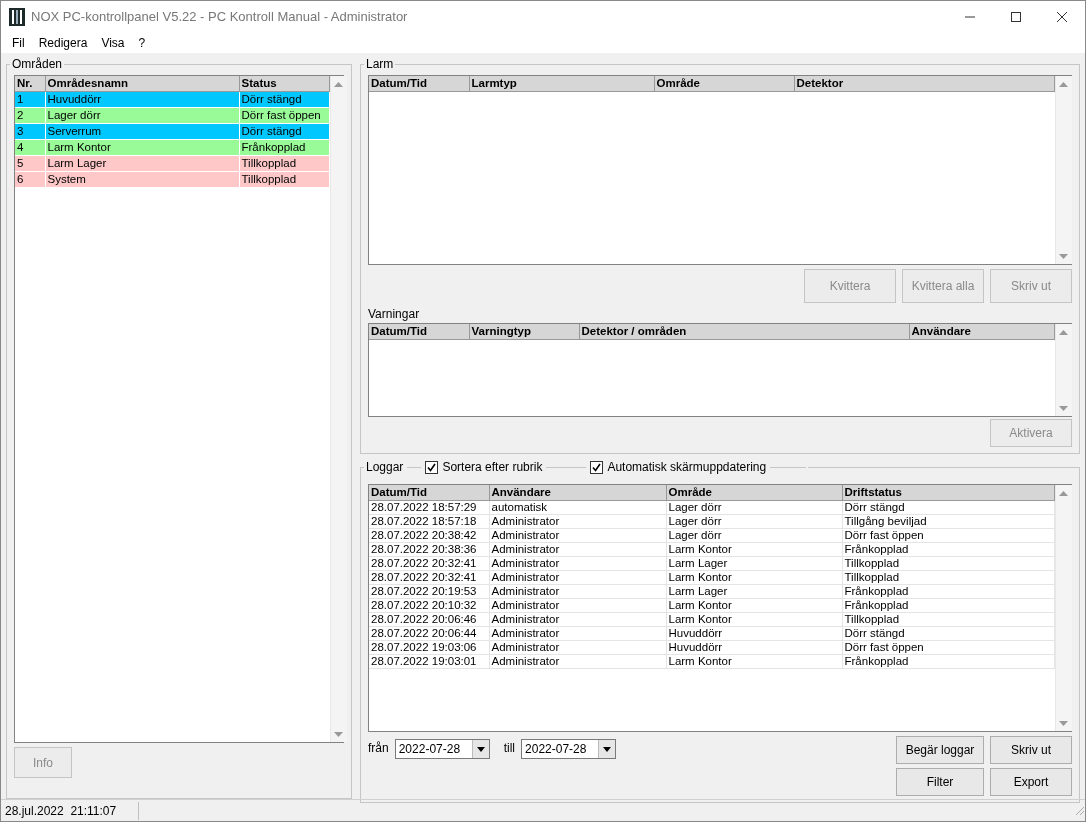 The image size is (1086, 822). I want to click on table-cell: 28.07.2022 20:06:44, so click(429, 633).